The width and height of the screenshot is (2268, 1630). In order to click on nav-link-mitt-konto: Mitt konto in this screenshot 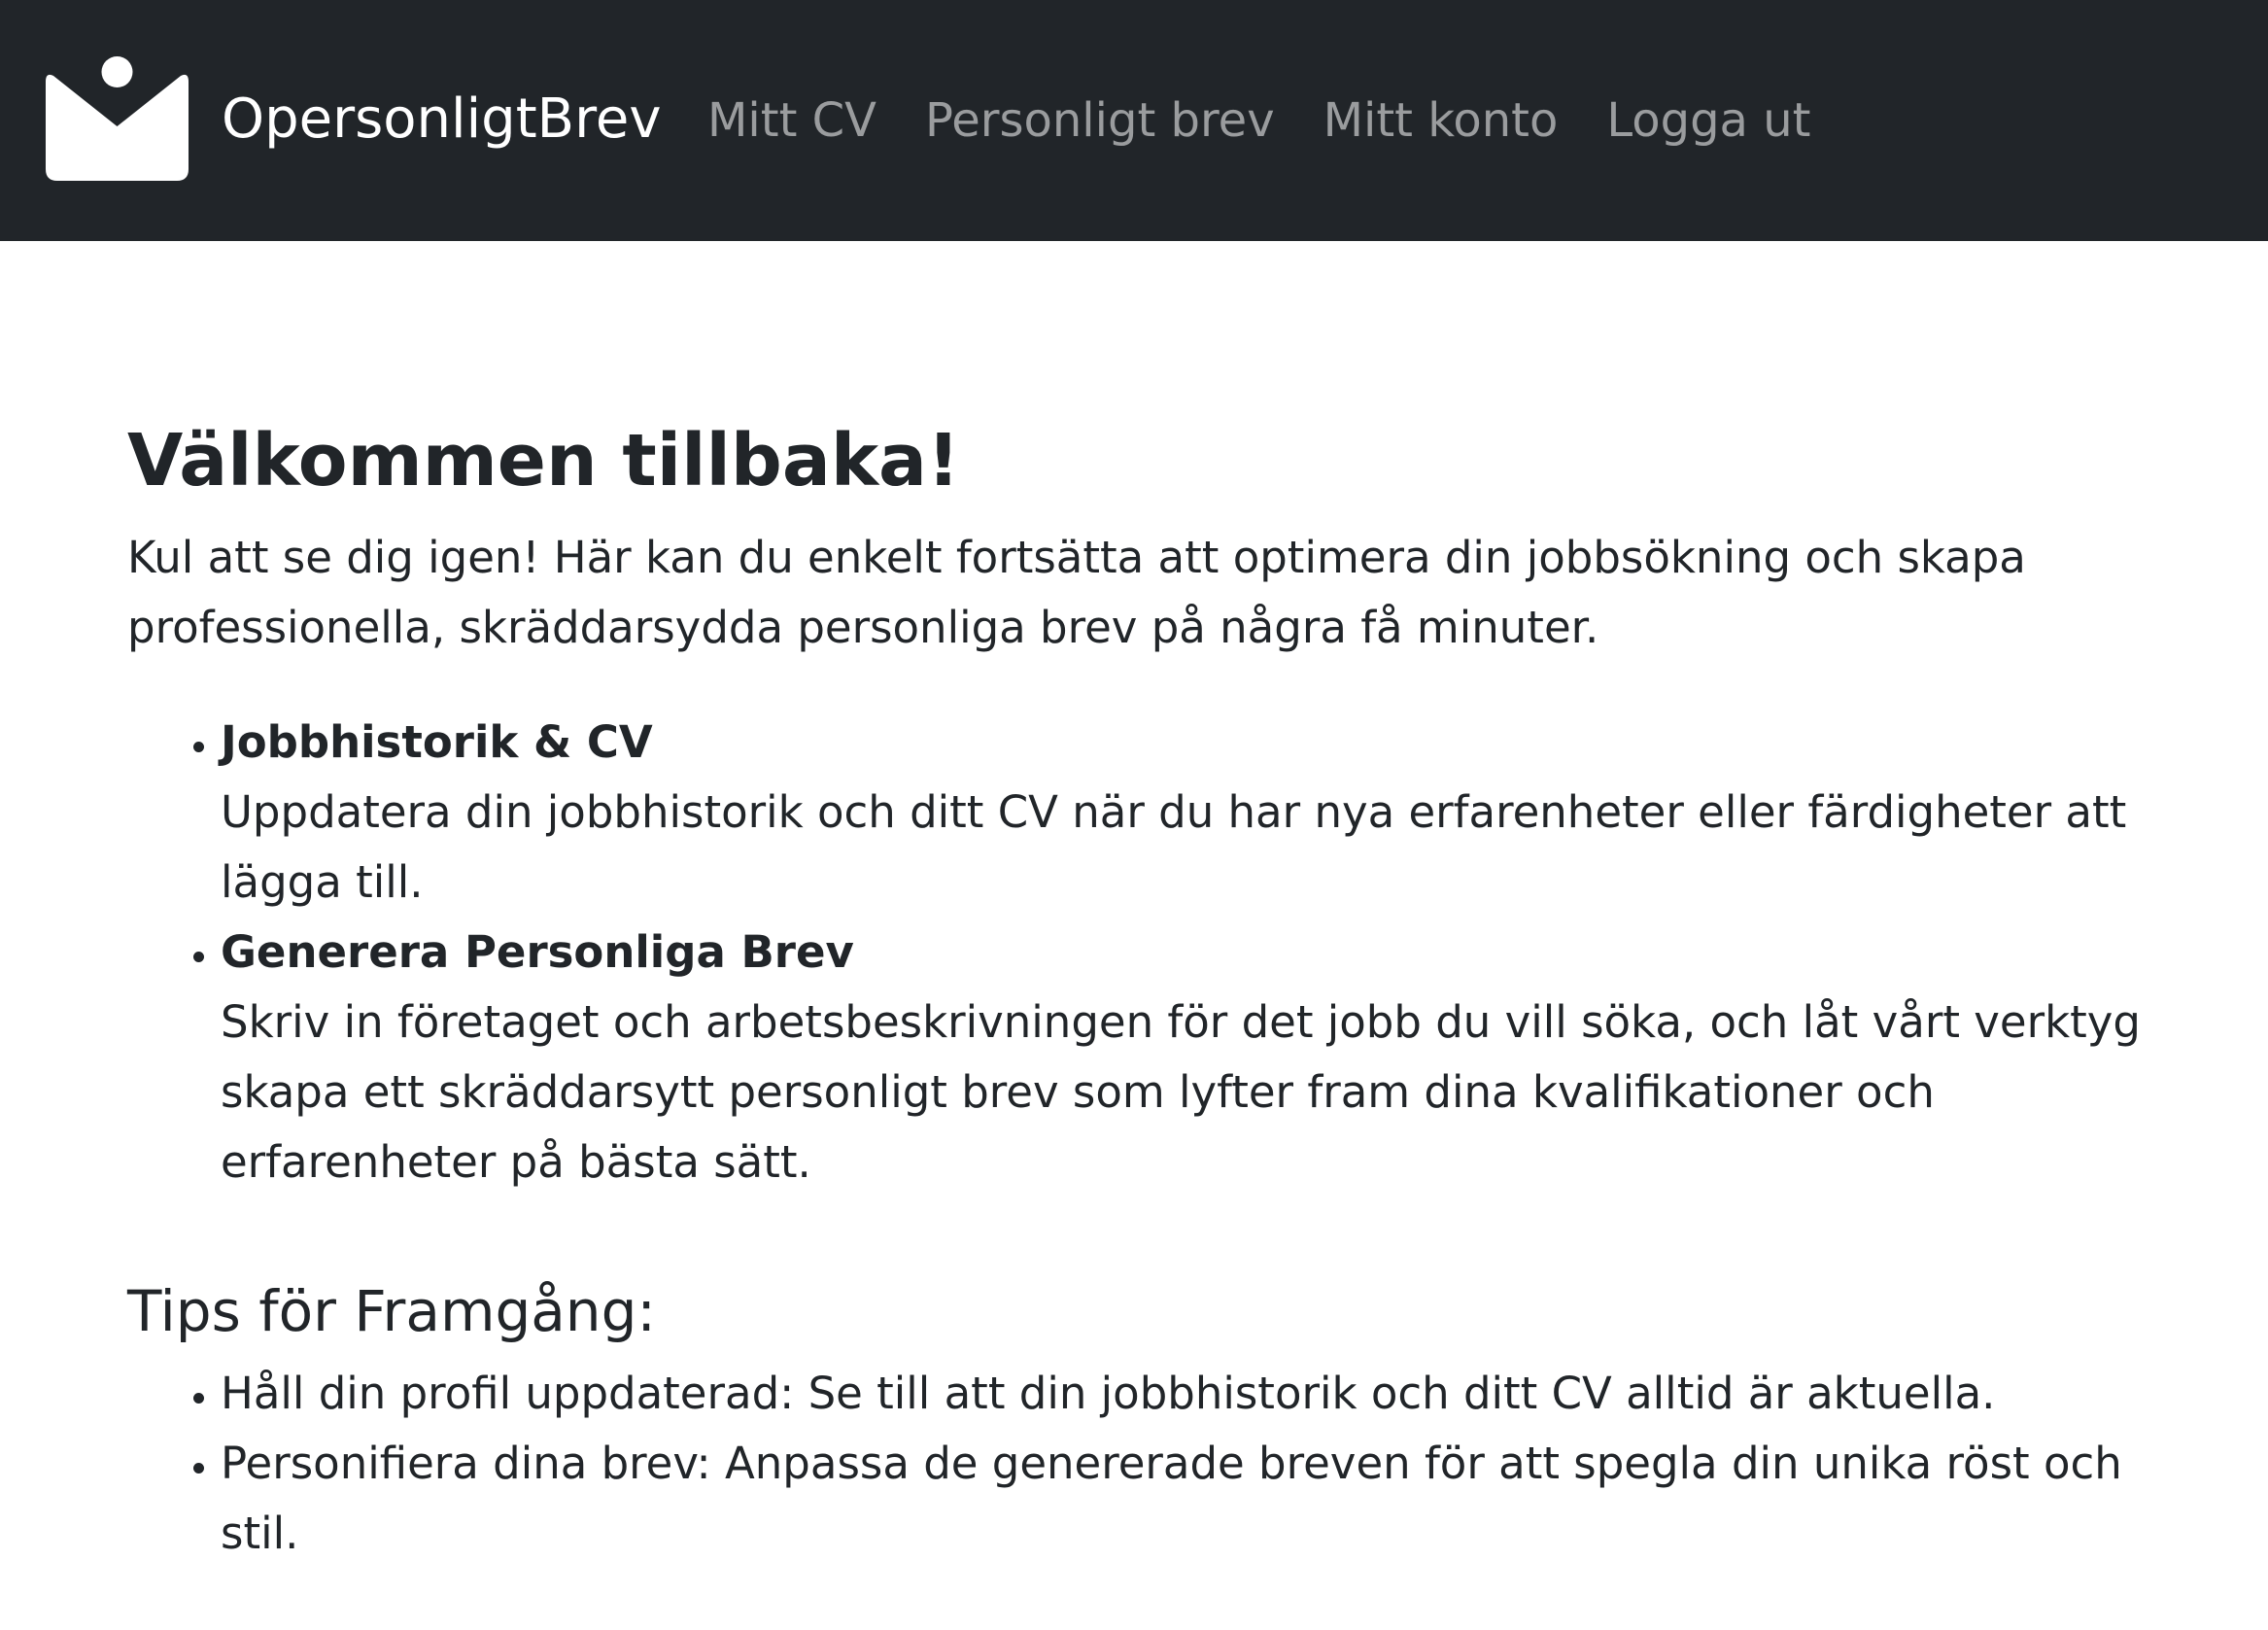, I will do `click(1441, 120)`.